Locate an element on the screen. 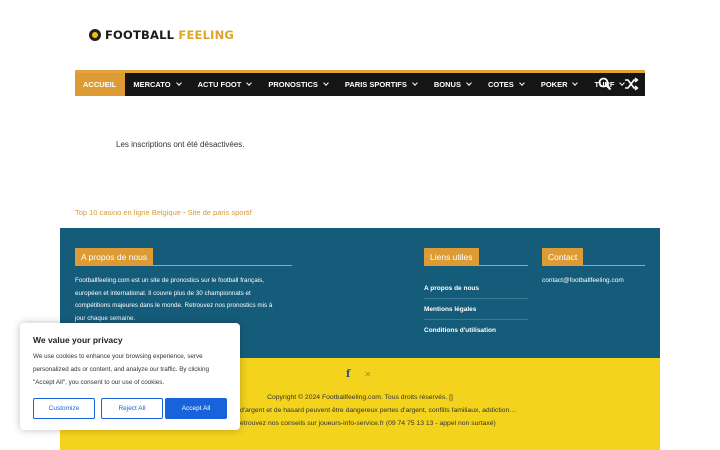 This screenshot has width=720, height=450. social-links: f ✕ is located at coordinates (358, 374).